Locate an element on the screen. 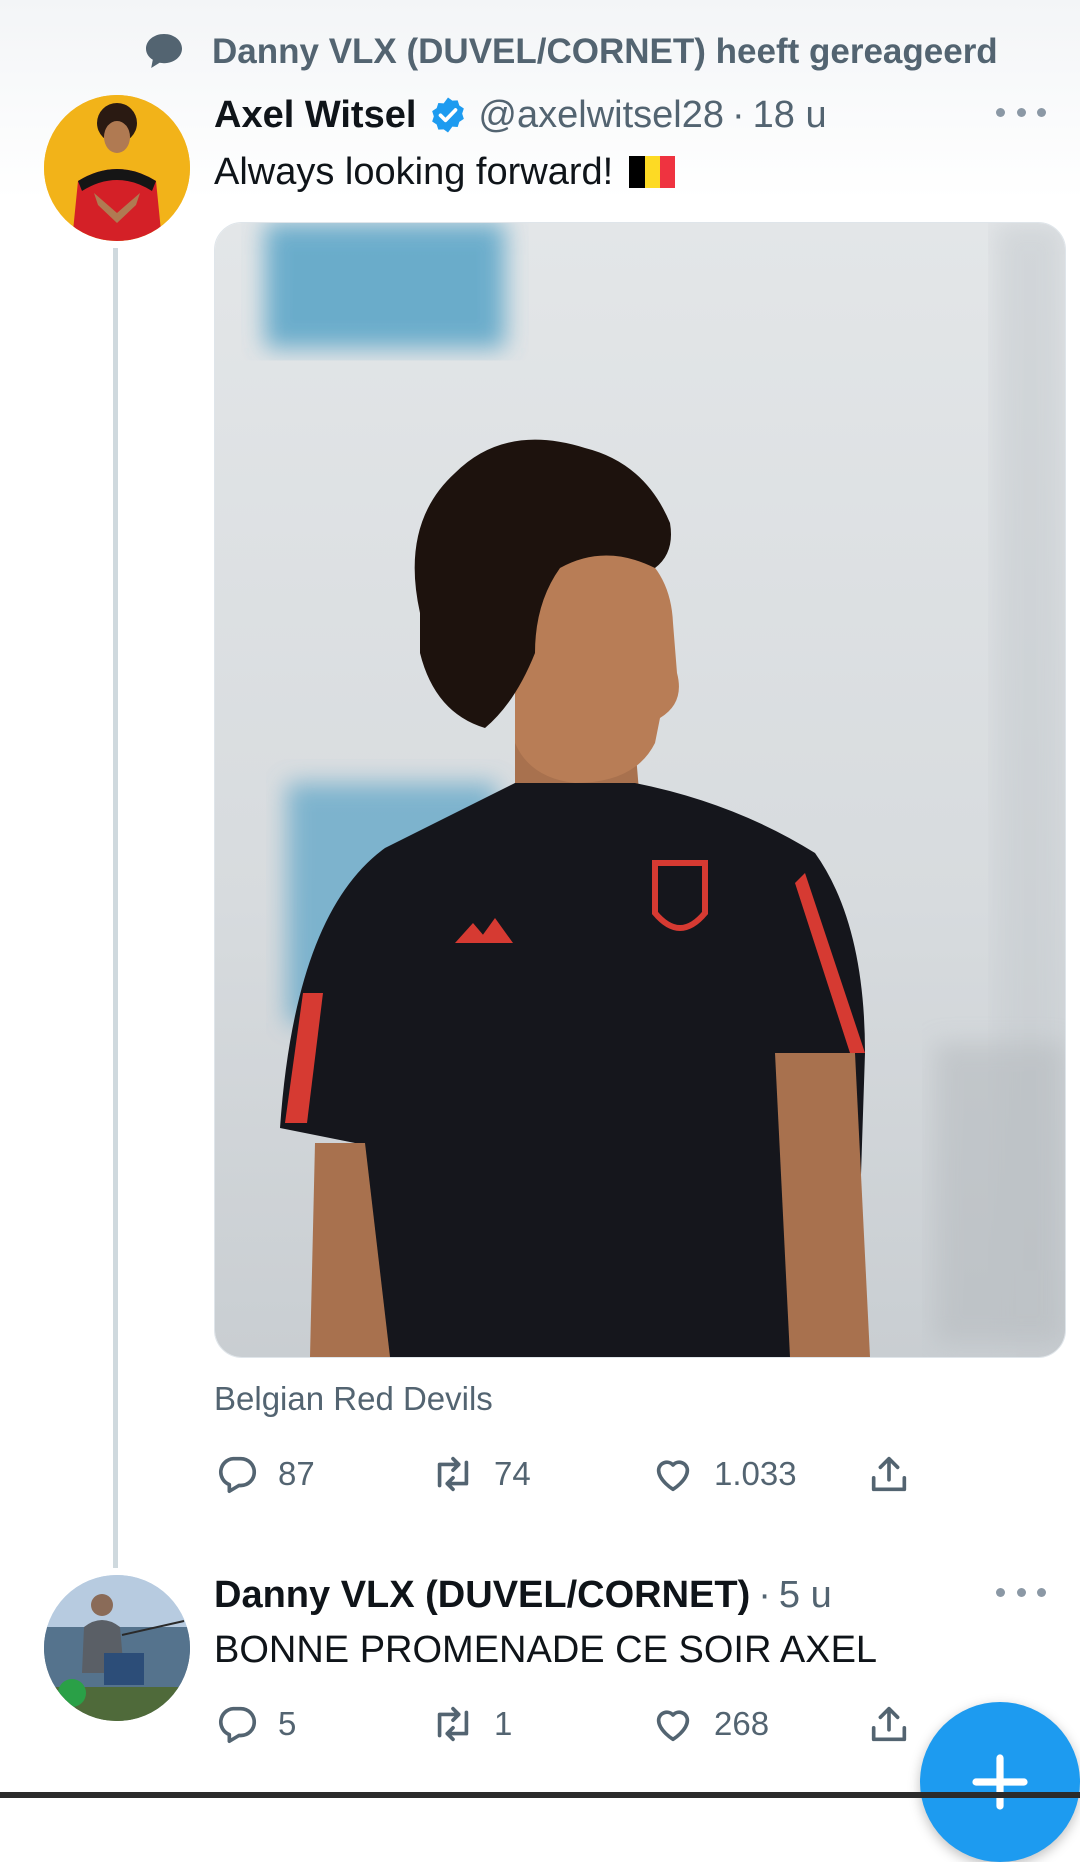  tweet-header: Axel Witsel @axelwitsel28 · 18 u is located at coordinates (520, 115).